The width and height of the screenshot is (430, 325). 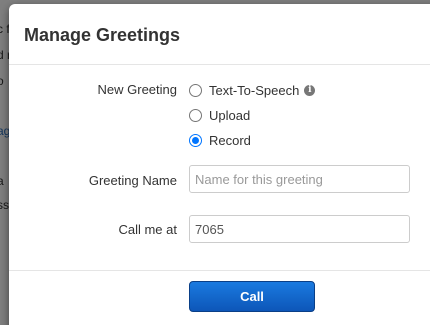 I want to click on radio-label: Upload, so click(x=230, y=115).